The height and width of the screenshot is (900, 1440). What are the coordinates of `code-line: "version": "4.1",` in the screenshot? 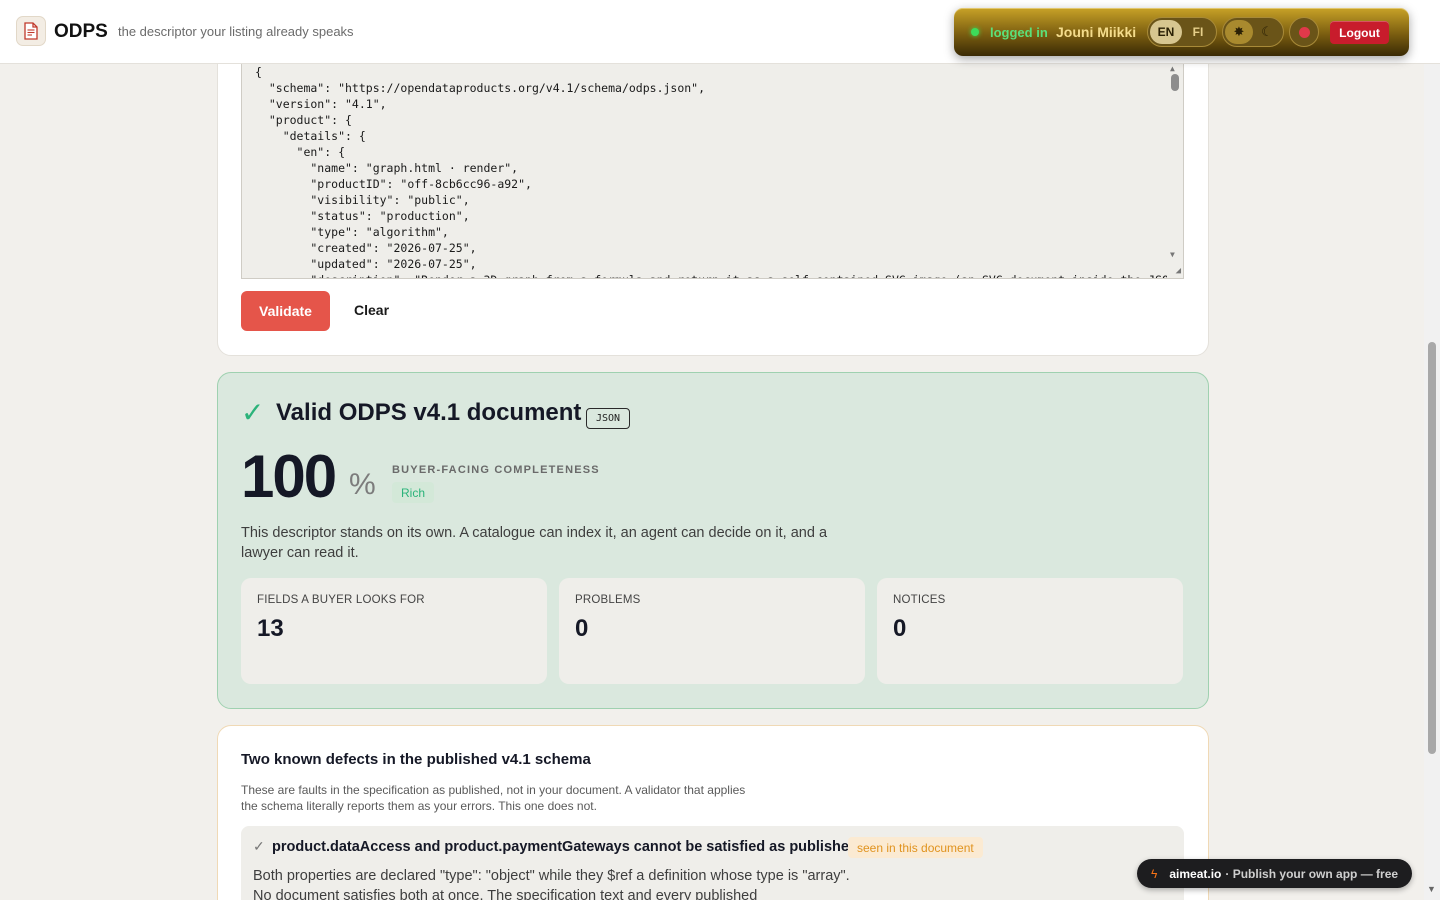 It's located at (321, 104).